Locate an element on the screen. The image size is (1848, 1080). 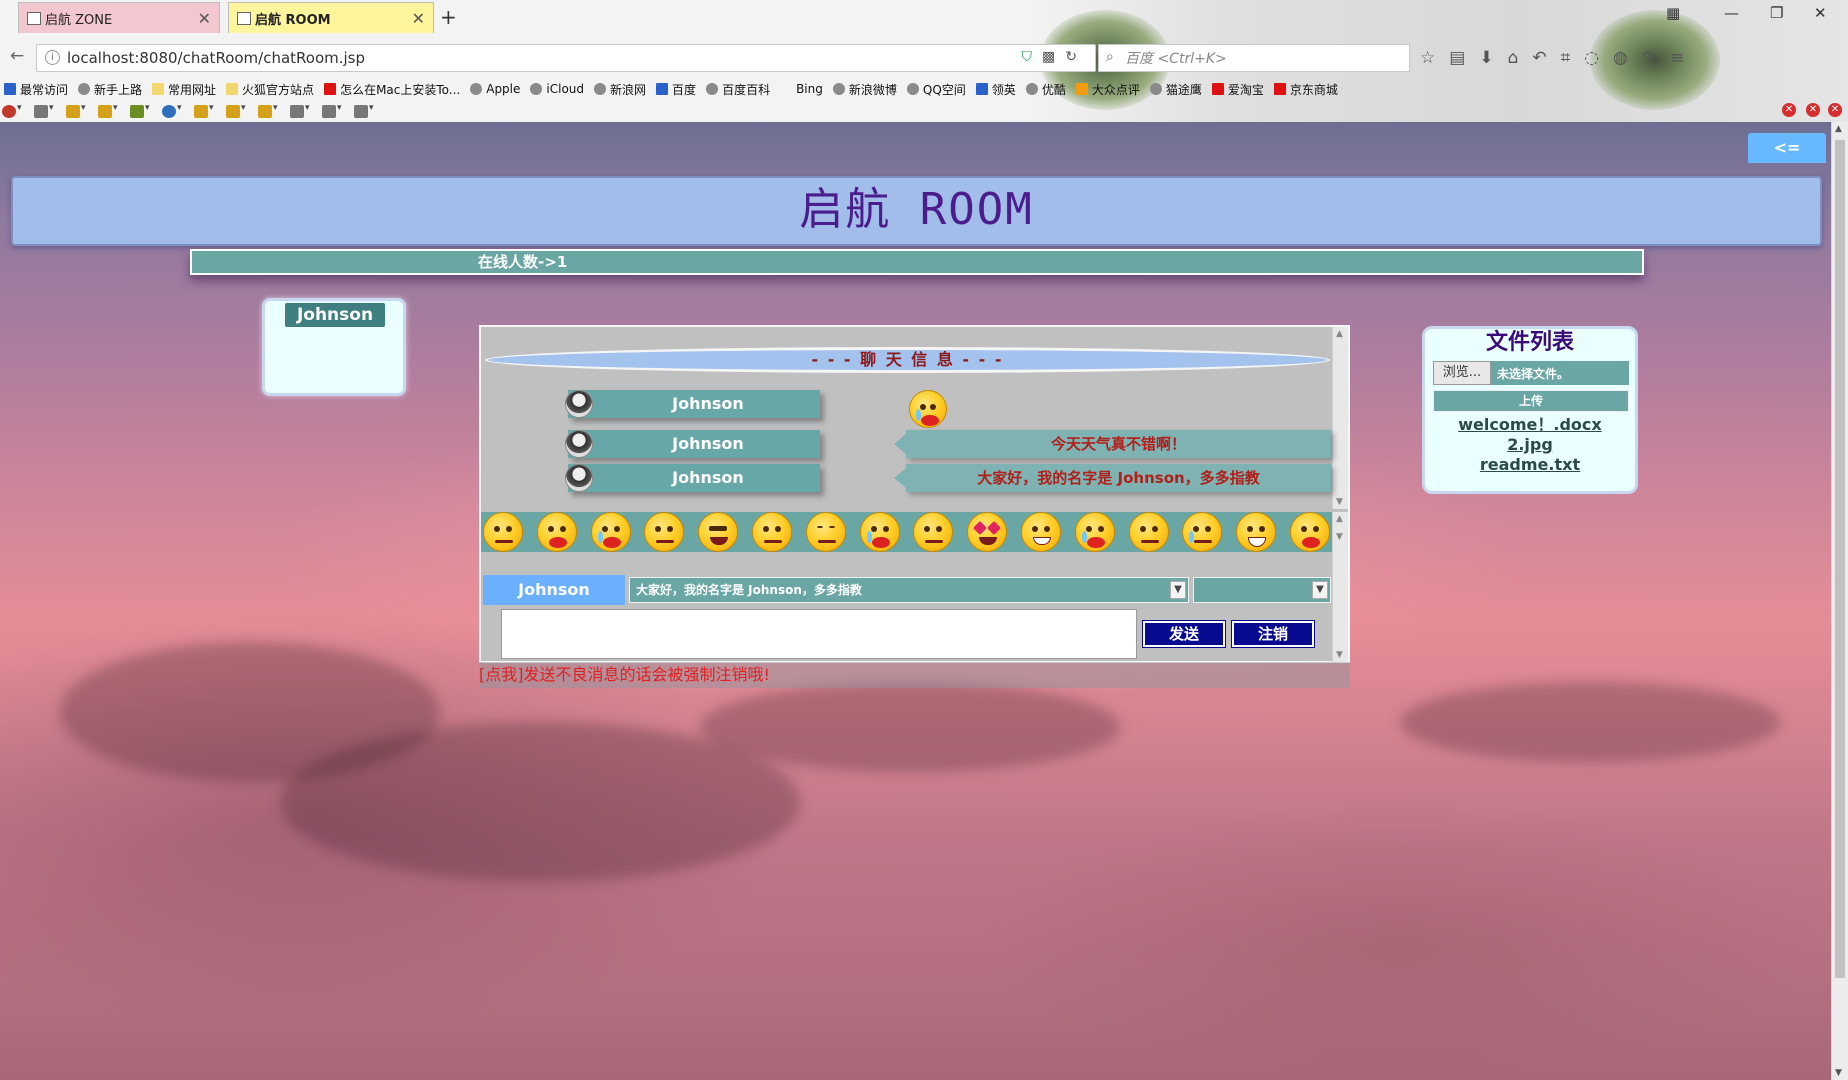
file-link: readme.txt is located at coordinates (1530, 465).